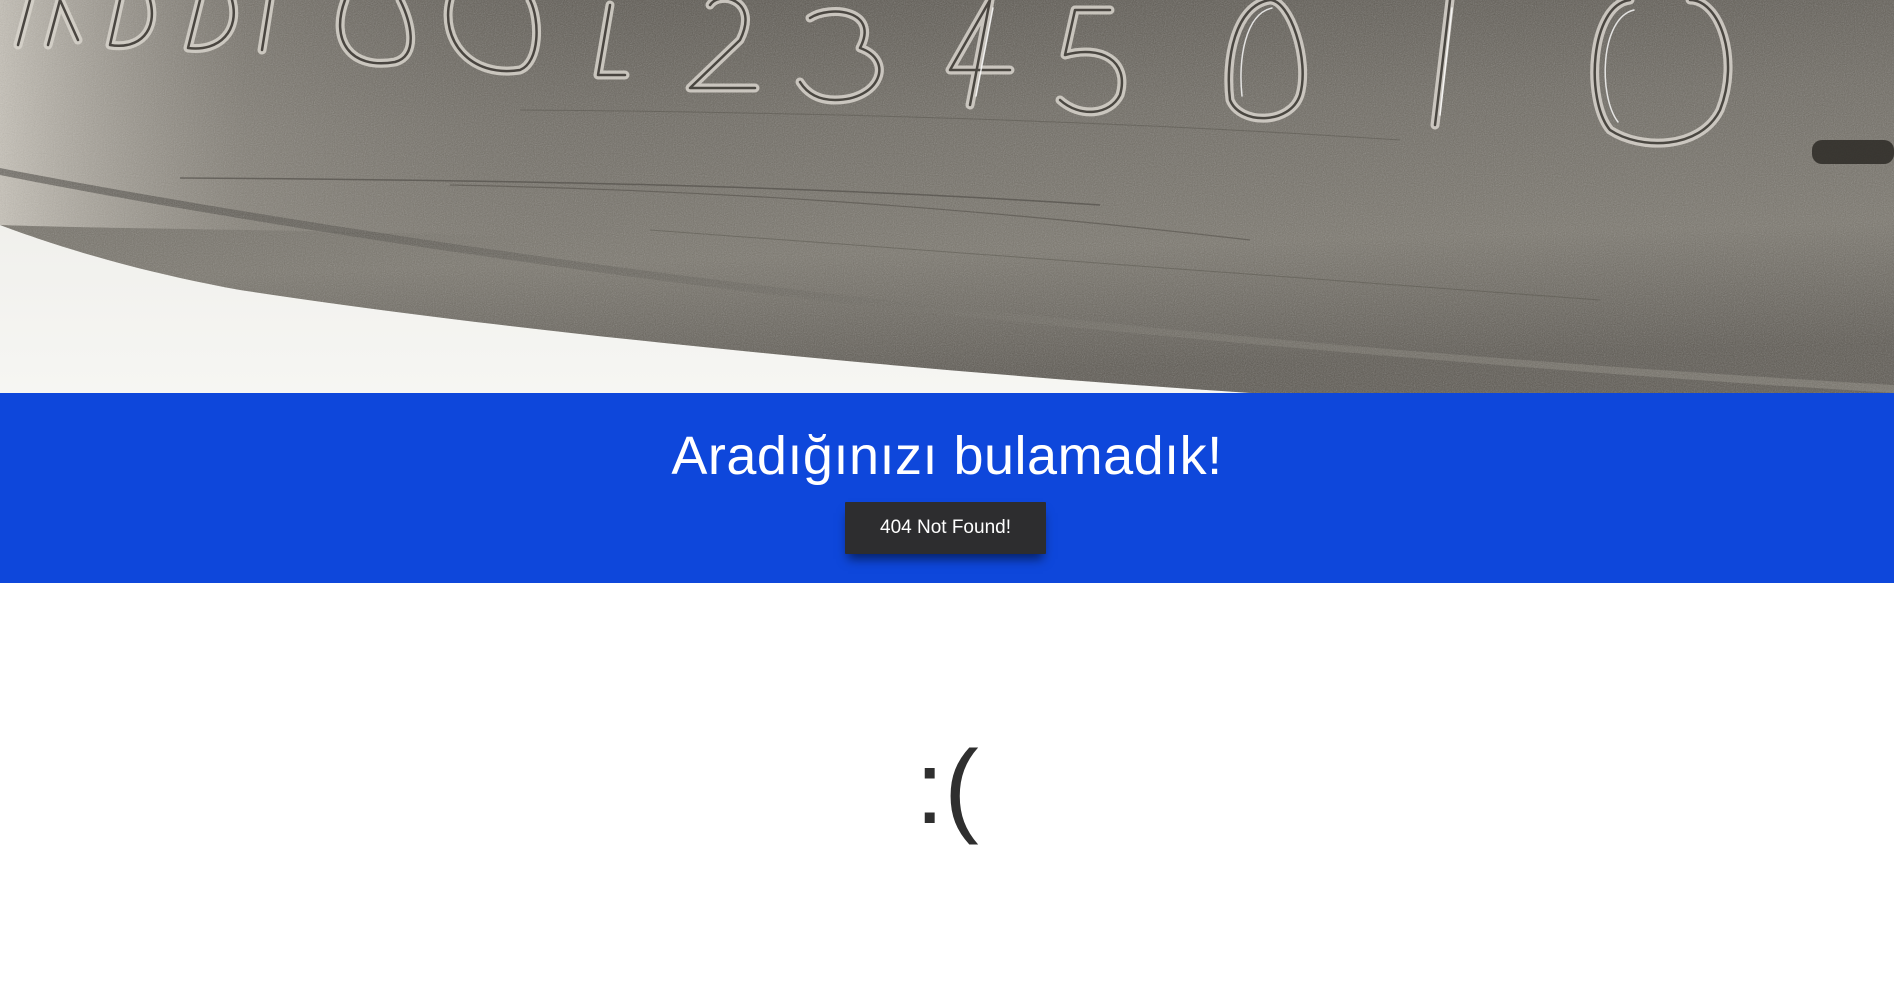 The image size is (1894, 1004). I want to click on not-found-button: 404 Not Found!, so click(945, 528).